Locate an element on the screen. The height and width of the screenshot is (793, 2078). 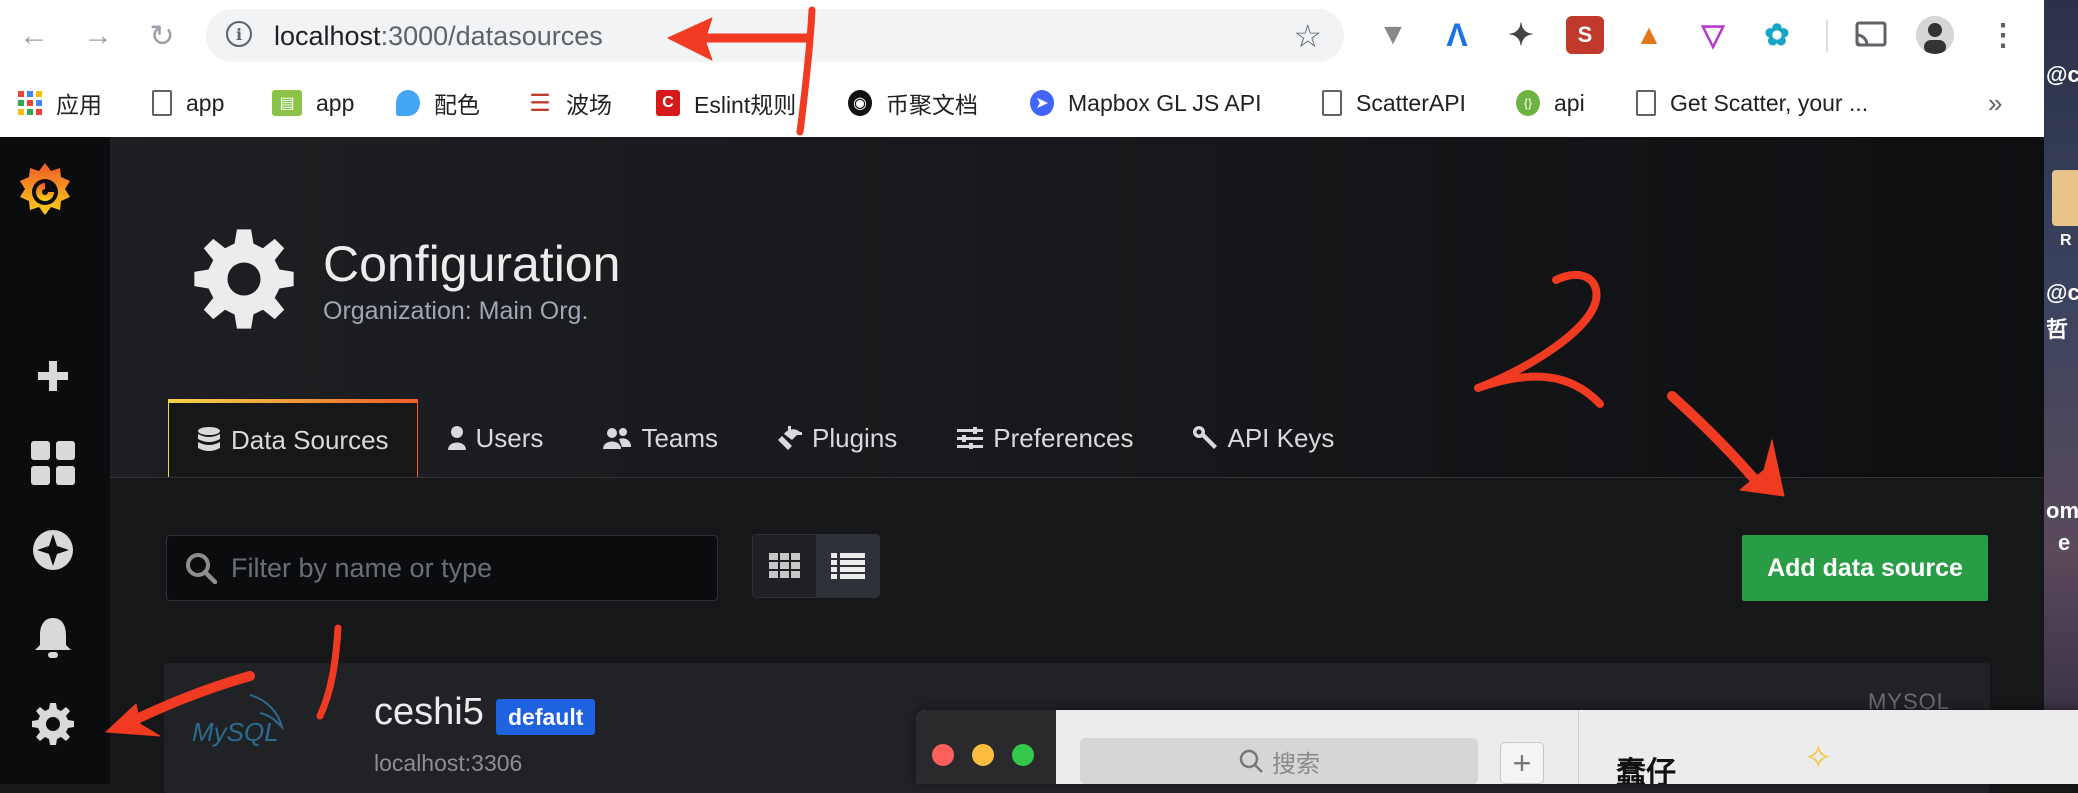
app-car-icon: ▤ is located at coordinates (287, 103).